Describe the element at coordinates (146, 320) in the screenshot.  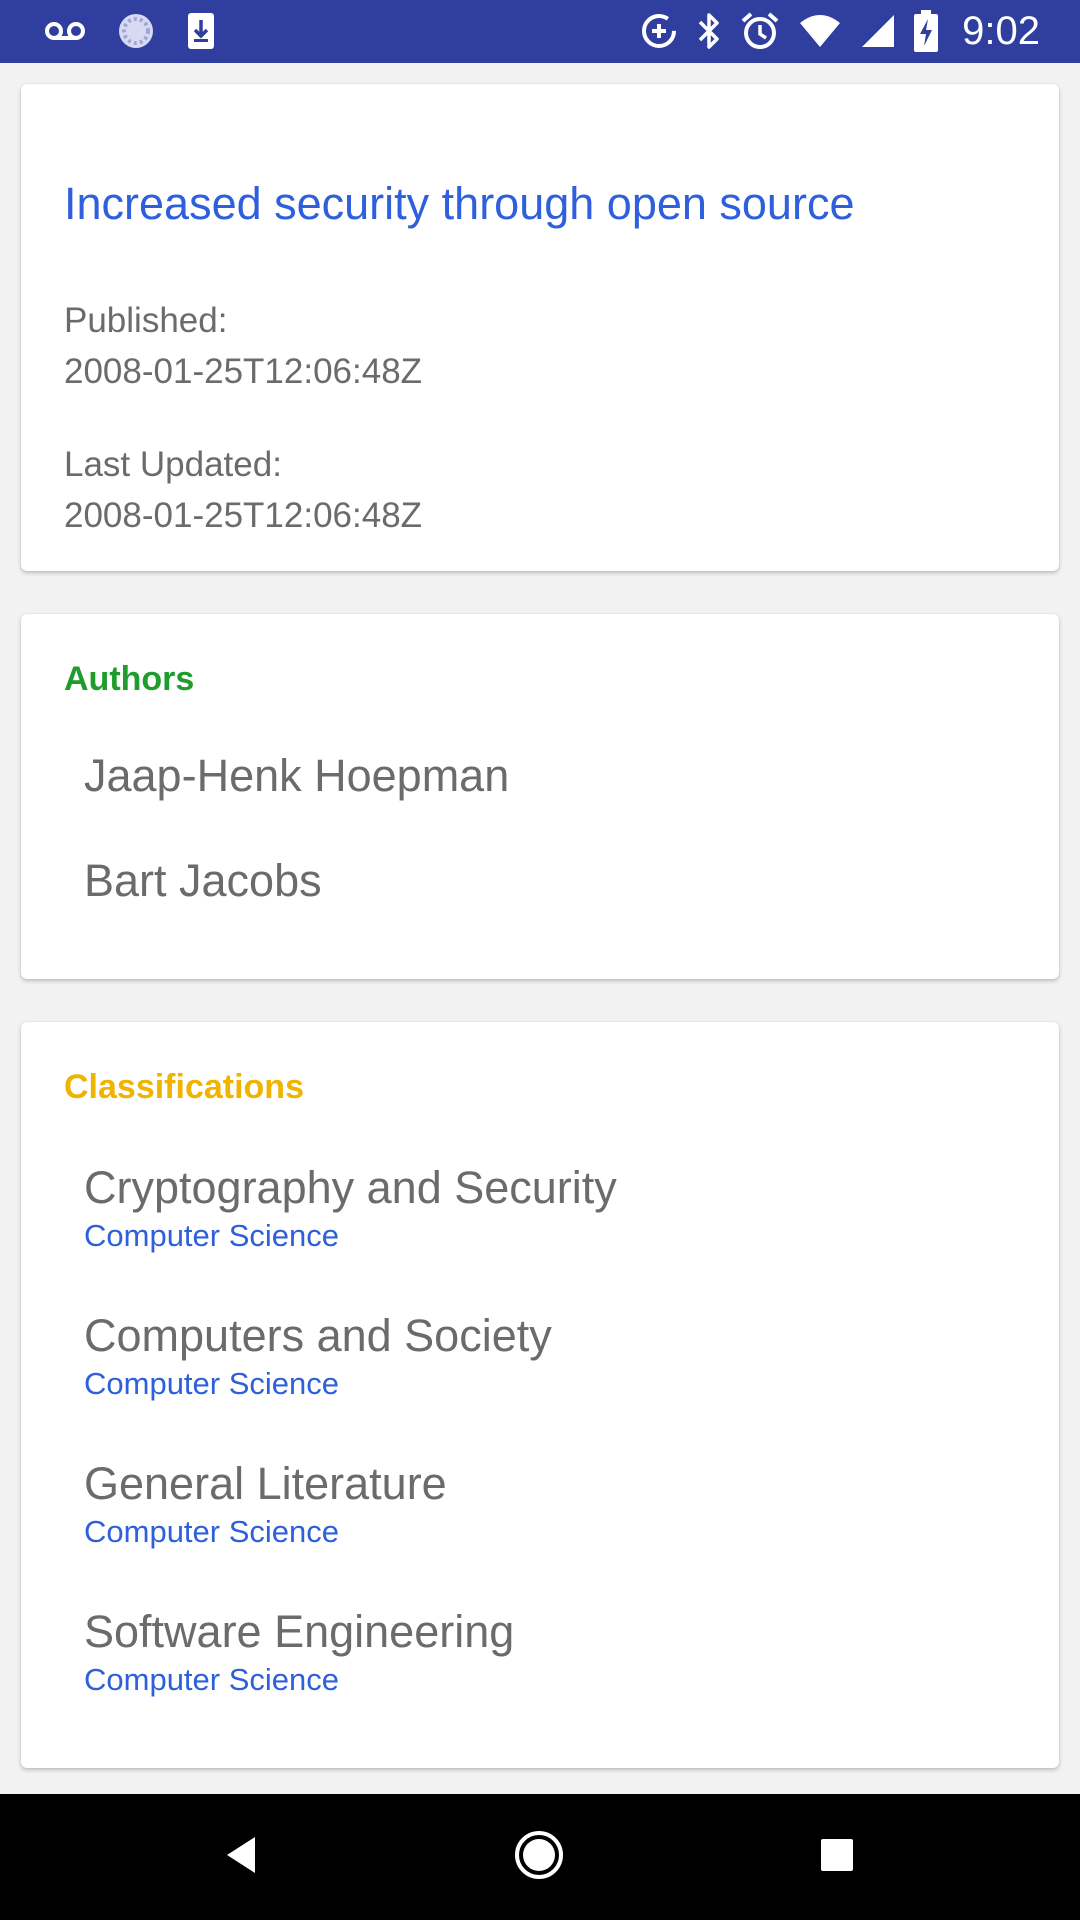
I see `published-label: Published:` at that location.